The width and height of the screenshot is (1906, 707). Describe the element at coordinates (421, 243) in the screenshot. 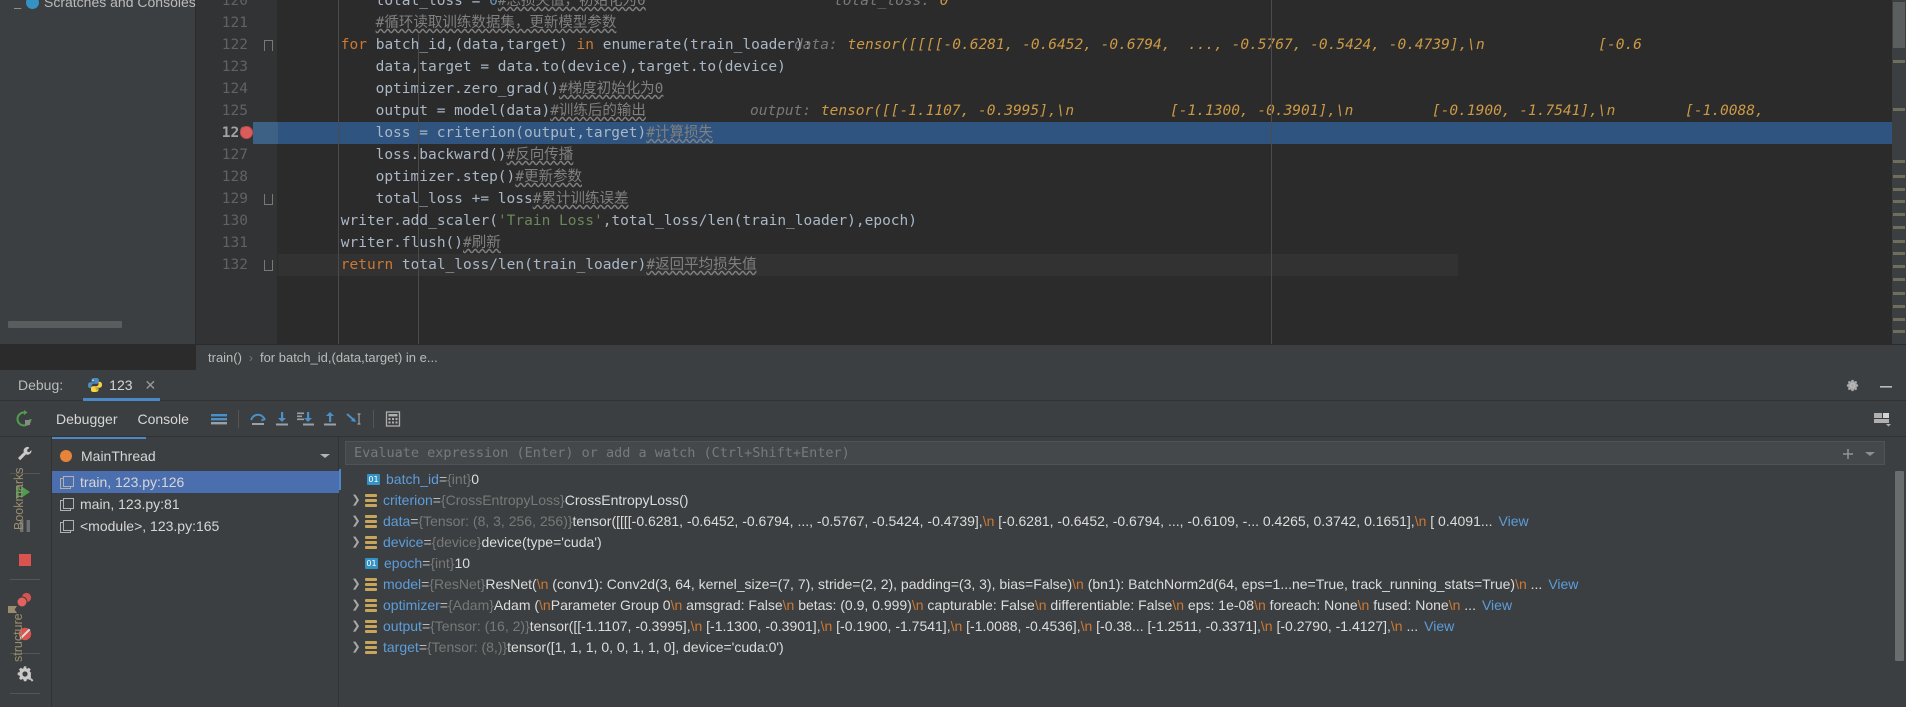

I see `code-line: writer.flush()#刷新` at that location.